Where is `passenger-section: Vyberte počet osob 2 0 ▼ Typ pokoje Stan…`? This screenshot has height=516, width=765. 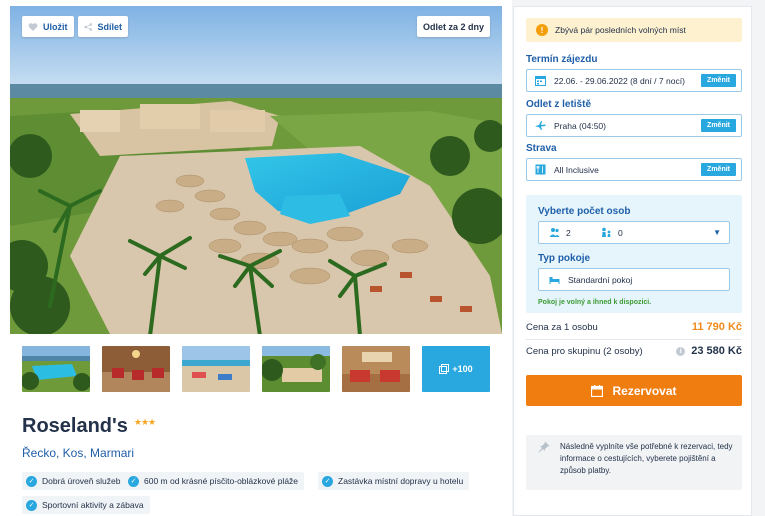 passenger-section: Vyberte počet osob 2 0 ▼ Typ pokoje Stan… is located at coordinates (634, 254).